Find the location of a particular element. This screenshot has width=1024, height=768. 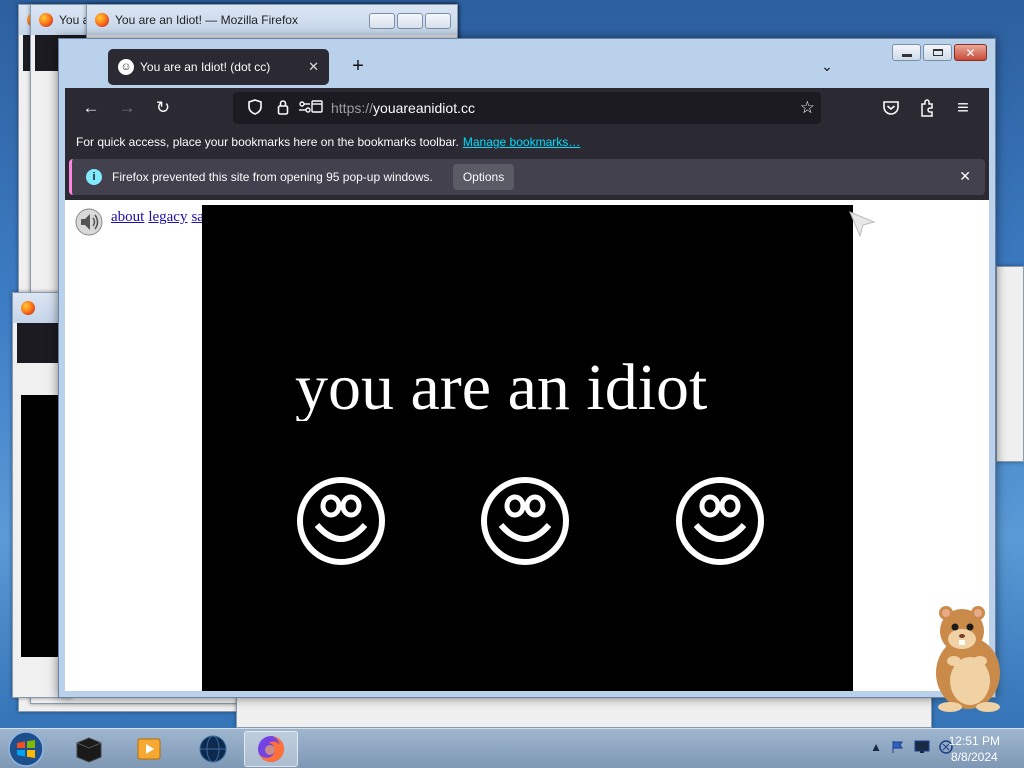

taskbar-app-cube is located at coordinates (89, 749).